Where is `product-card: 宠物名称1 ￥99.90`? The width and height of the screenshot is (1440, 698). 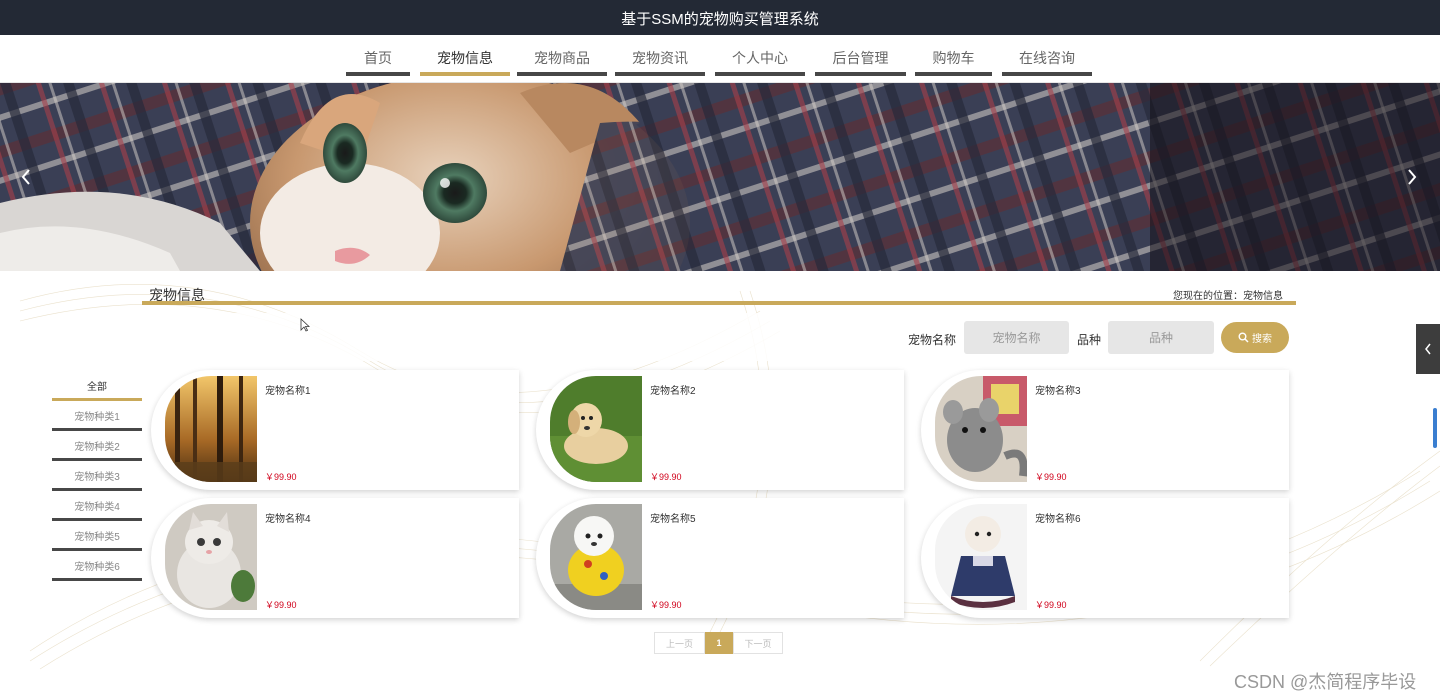
product-card: 宠物名称1 ￥99.90 is located at coordinates (335, 430).